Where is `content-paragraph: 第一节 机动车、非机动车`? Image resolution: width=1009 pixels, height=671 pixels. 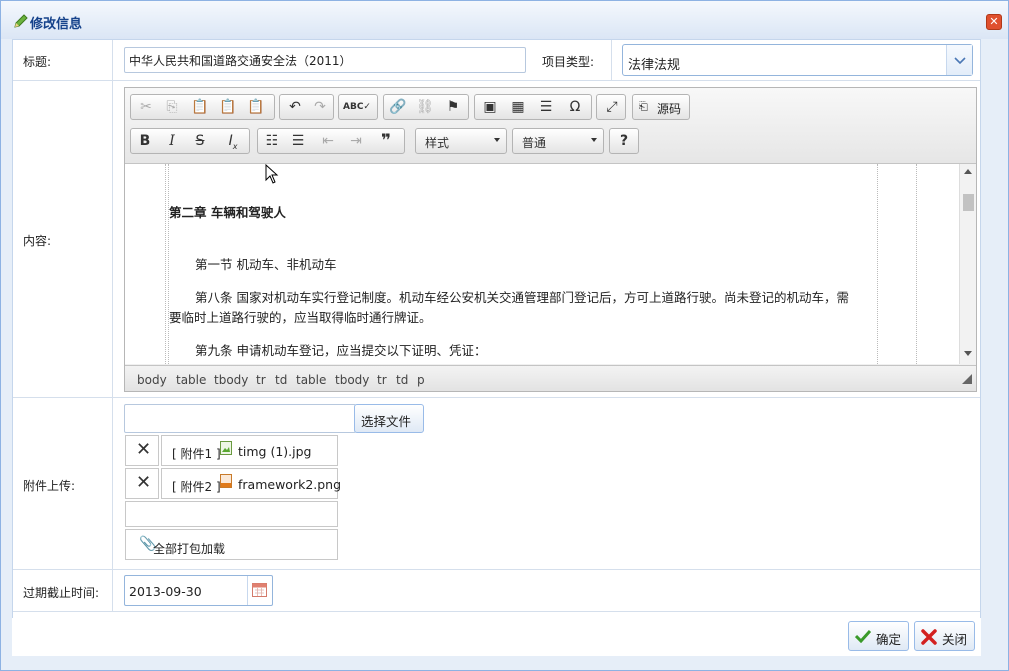
content-paragraph: 第一节 机动车、非机动车 is located at coordinates (266, 264).